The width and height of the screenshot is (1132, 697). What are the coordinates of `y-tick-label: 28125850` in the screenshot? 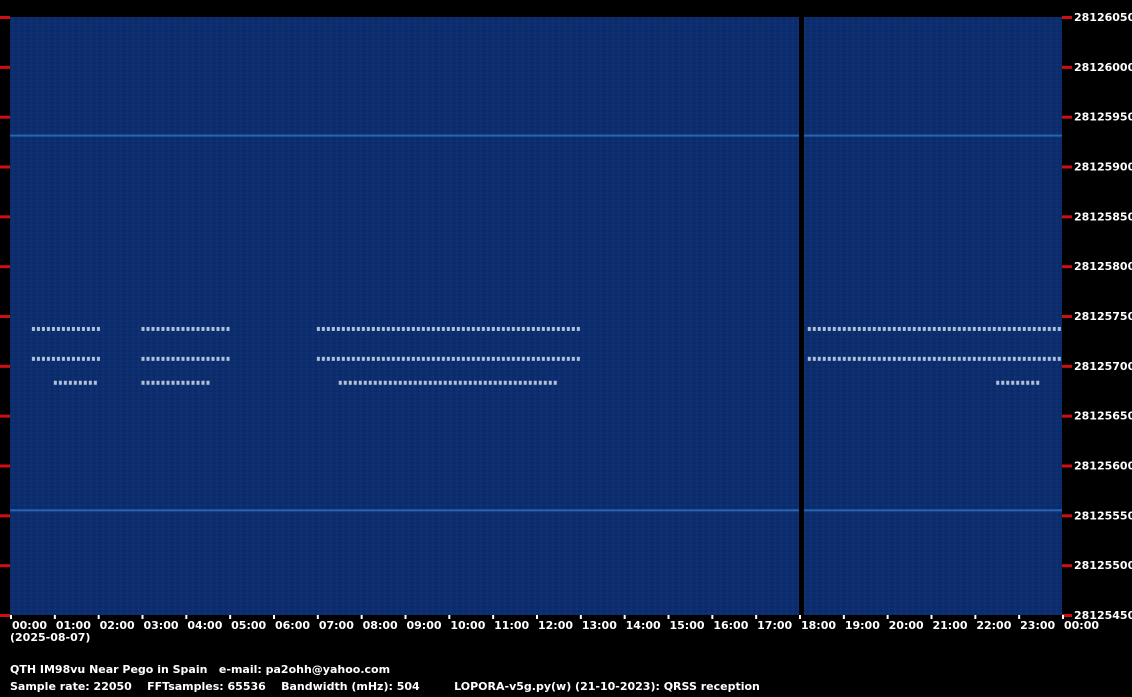 It's located at (1103, 216).